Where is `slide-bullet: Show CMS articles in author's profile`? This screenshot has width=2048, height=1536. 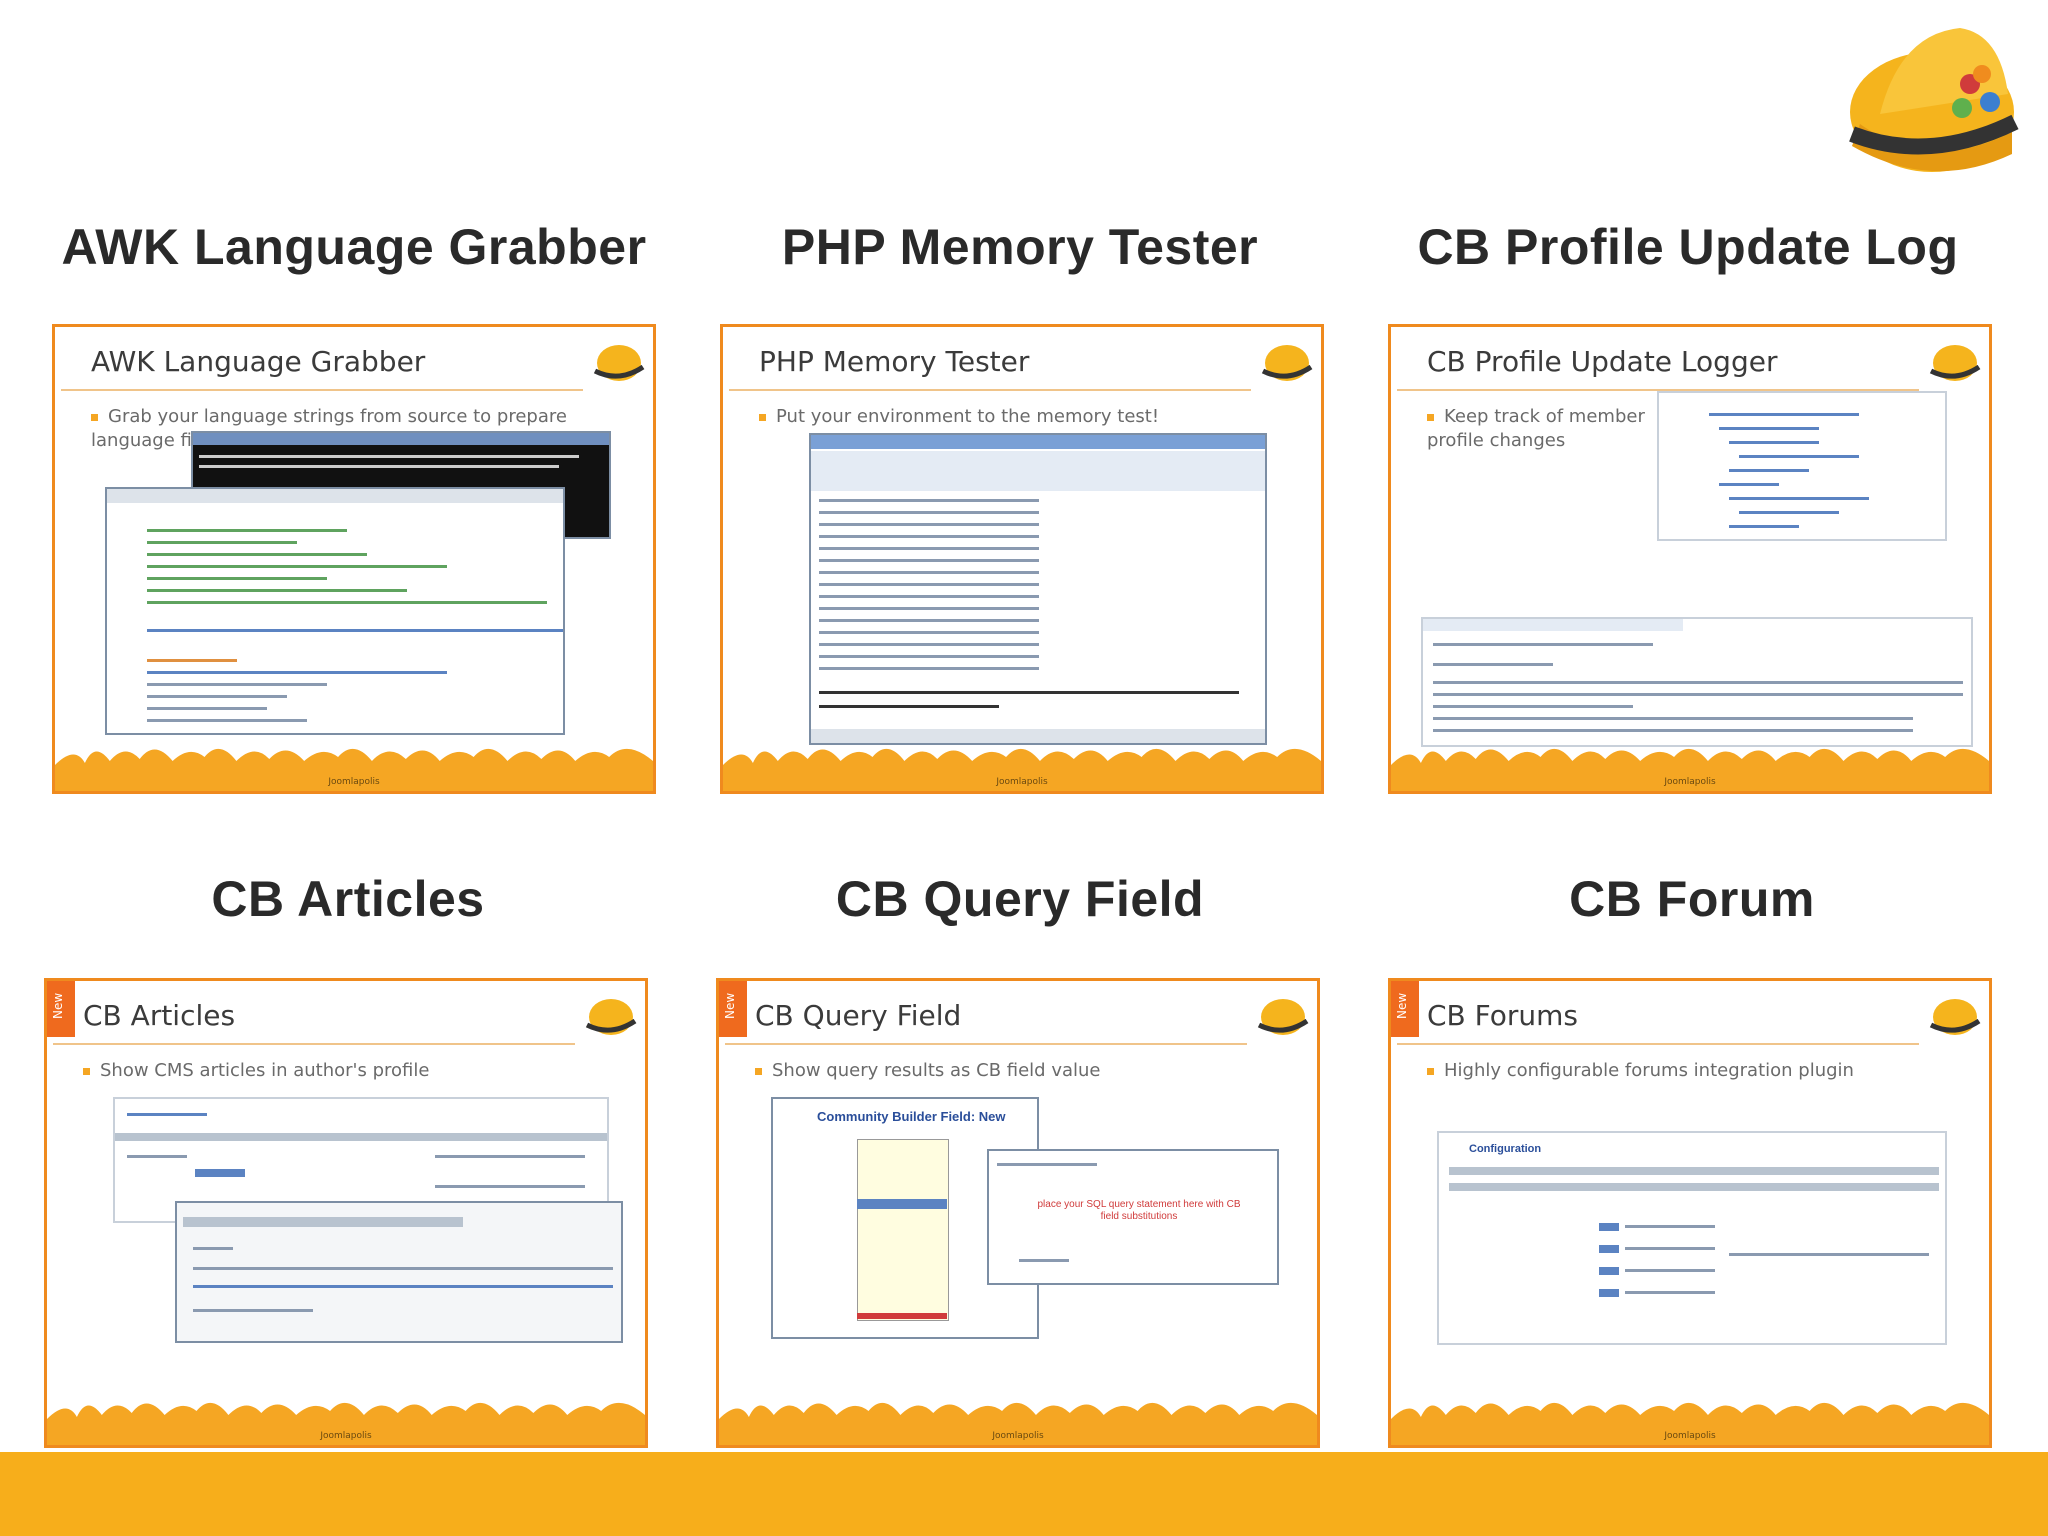
slide-bullet: Show CMS articles in author's profile is located at coordinates (256, 1071).